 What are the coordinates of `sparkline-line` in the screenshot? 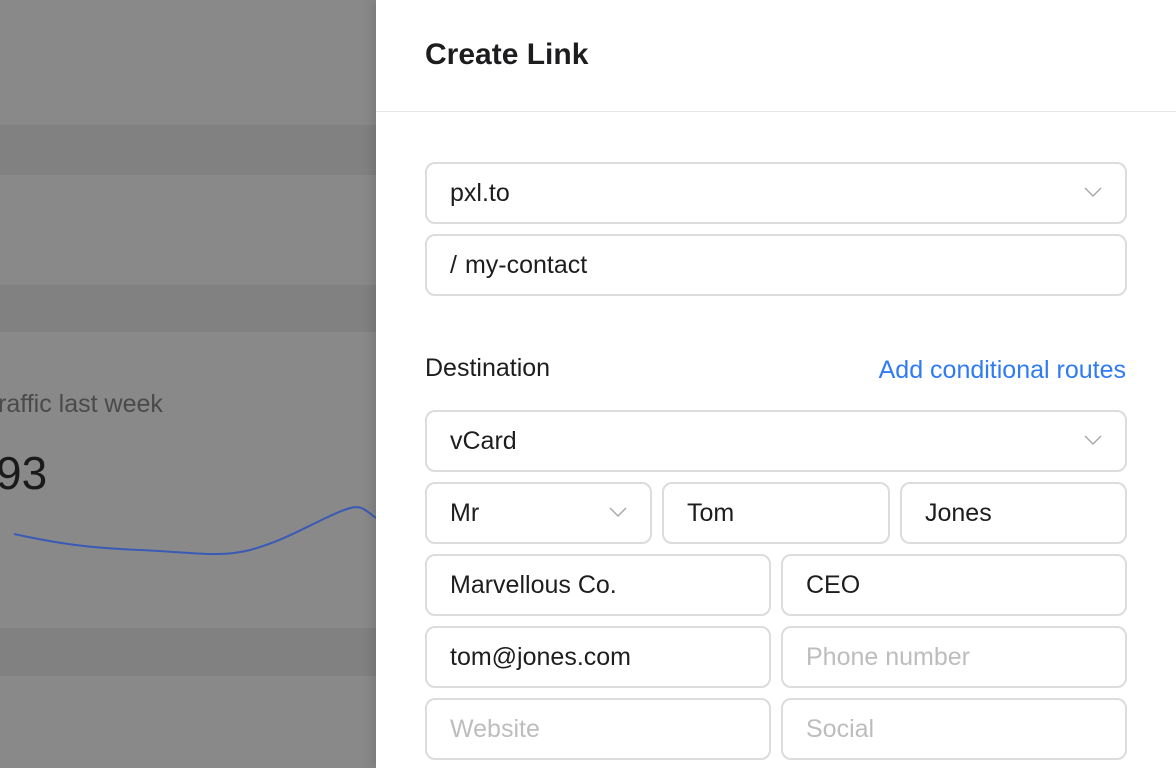 It's located at (194, 531).